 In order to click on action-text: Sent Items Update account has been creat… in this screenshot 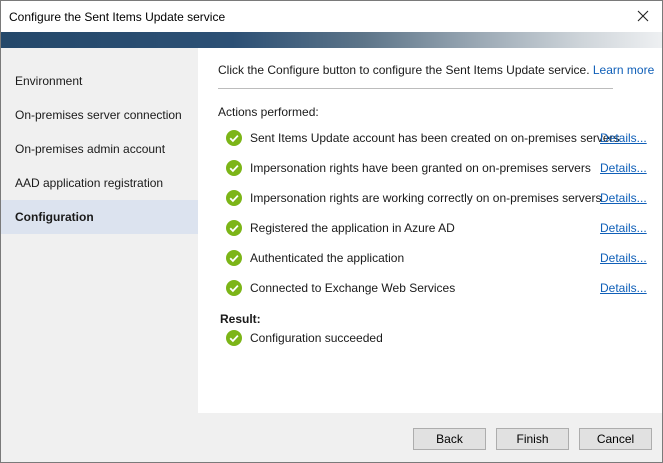, I will do `click(435, 138)`.